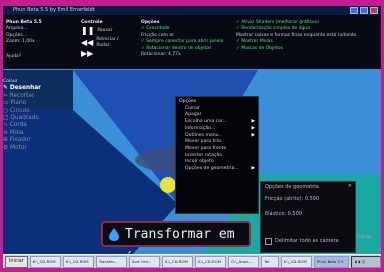  Describe the element at coordinates (374, 10) in the screenshot. I see `close-button` at that location.